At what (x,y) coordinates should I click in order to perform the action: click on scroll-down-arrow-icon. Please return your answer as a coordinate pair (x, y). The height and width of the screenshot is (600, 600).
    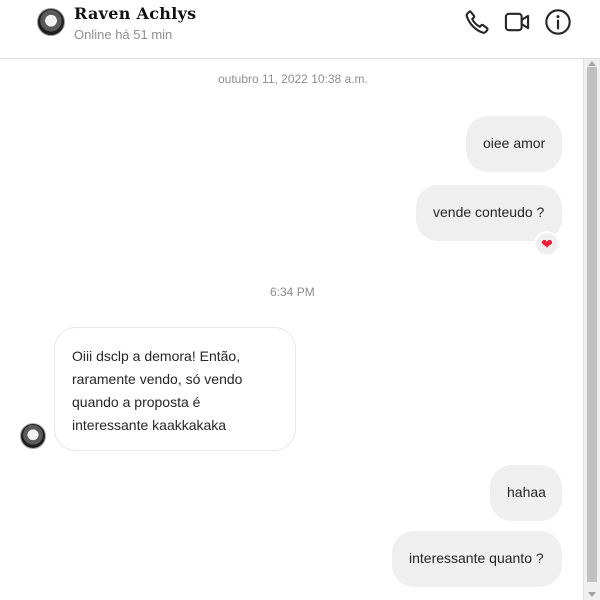
    Looking at the image, I should click on (592, 594).